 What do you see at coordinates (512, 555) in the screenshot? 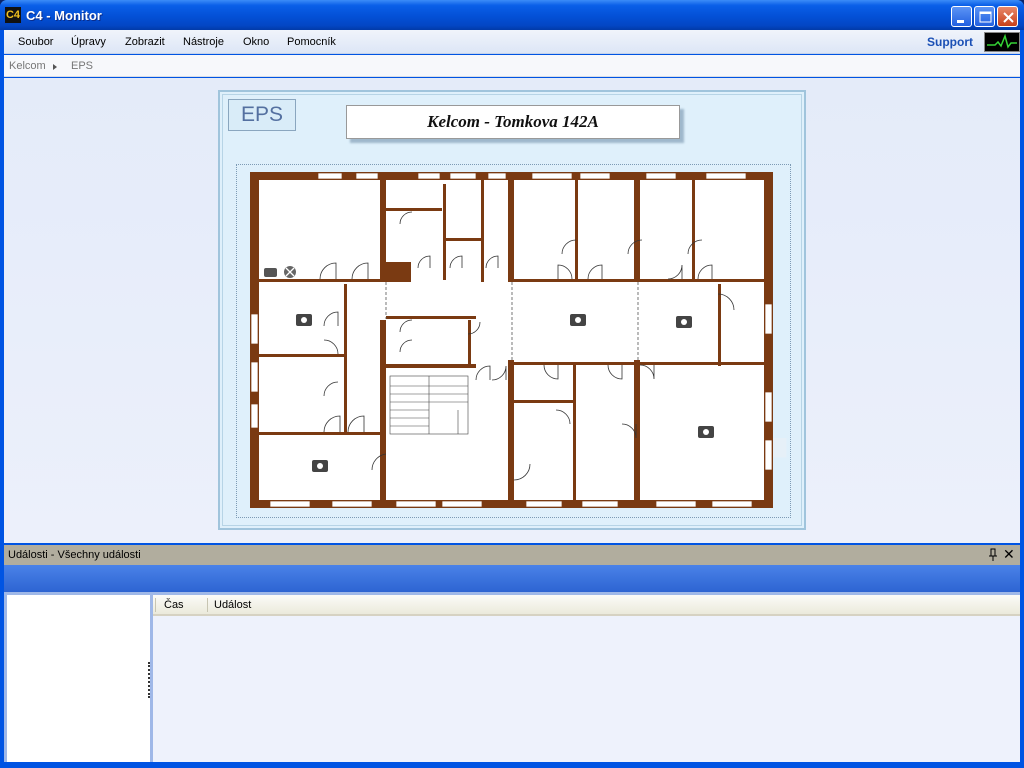
I see `events-panel-header: Události - Všechny události ✕` at bounding box center [512, 555].